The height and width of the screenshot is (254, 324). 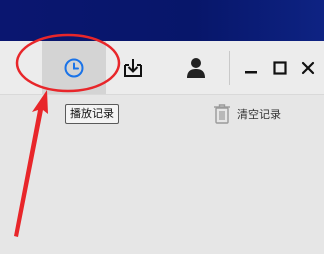 I want to click on annotation-circle, so click(x=68, y=63).